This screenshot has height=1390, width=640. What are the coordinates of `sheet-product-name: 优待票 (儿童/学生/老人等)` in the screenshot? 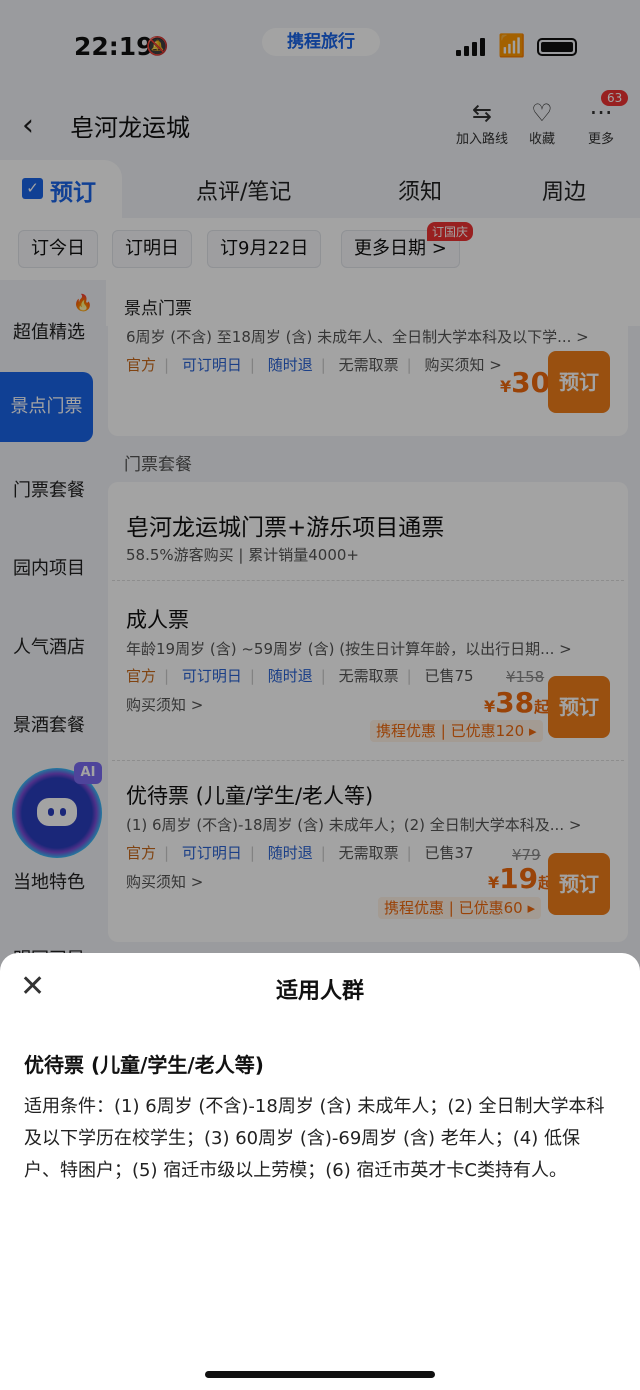 It's located at (144, 1065).